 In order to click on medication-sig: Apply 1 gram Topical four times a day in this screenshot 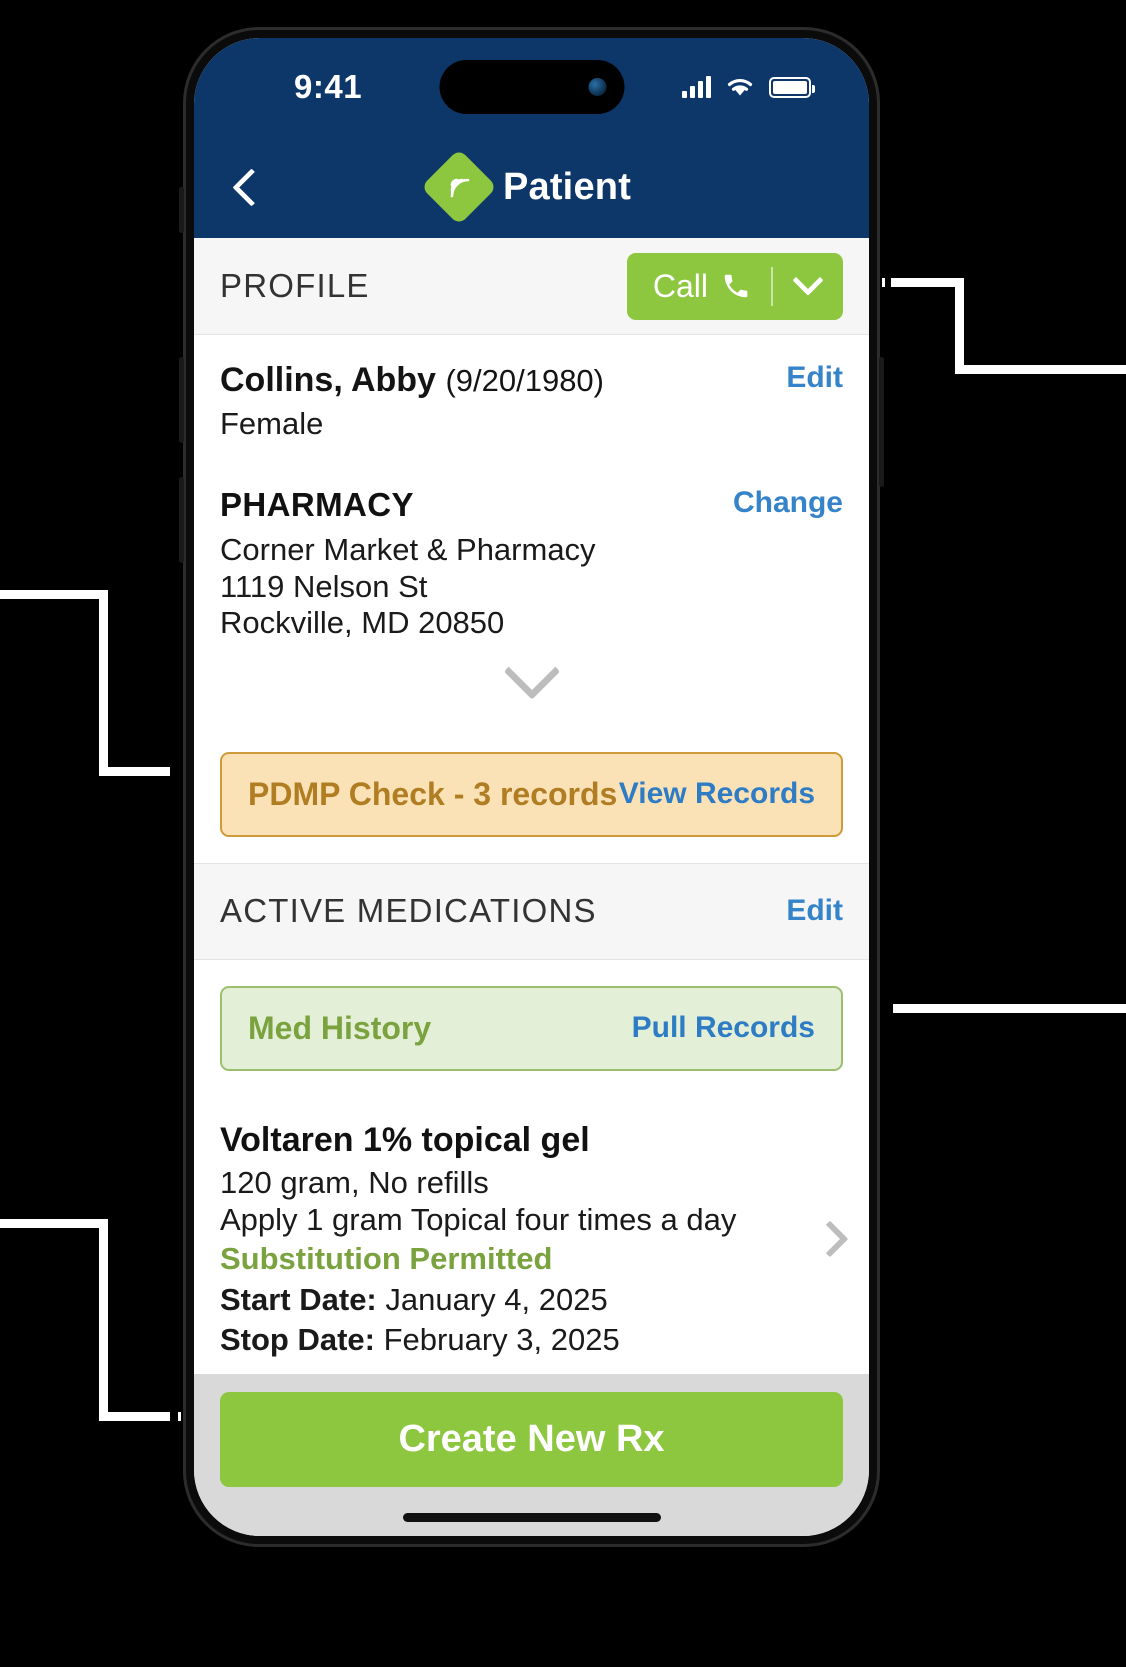, I will do `click(478, 1219)`.